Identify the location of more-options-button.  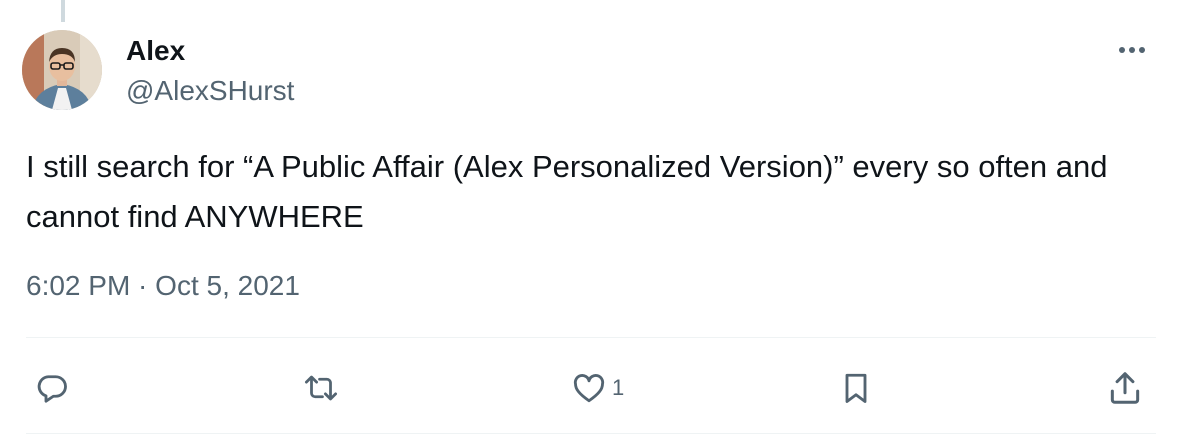
(1132, 50).